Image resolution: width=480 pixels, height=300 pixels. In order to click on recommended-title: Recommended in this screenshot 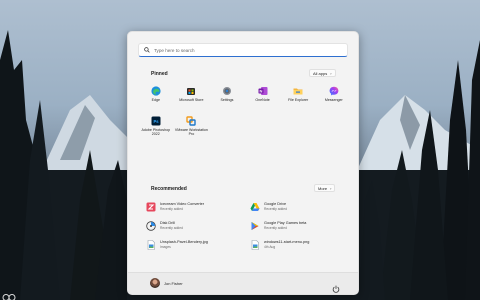, I will do `click(169, 189)`.